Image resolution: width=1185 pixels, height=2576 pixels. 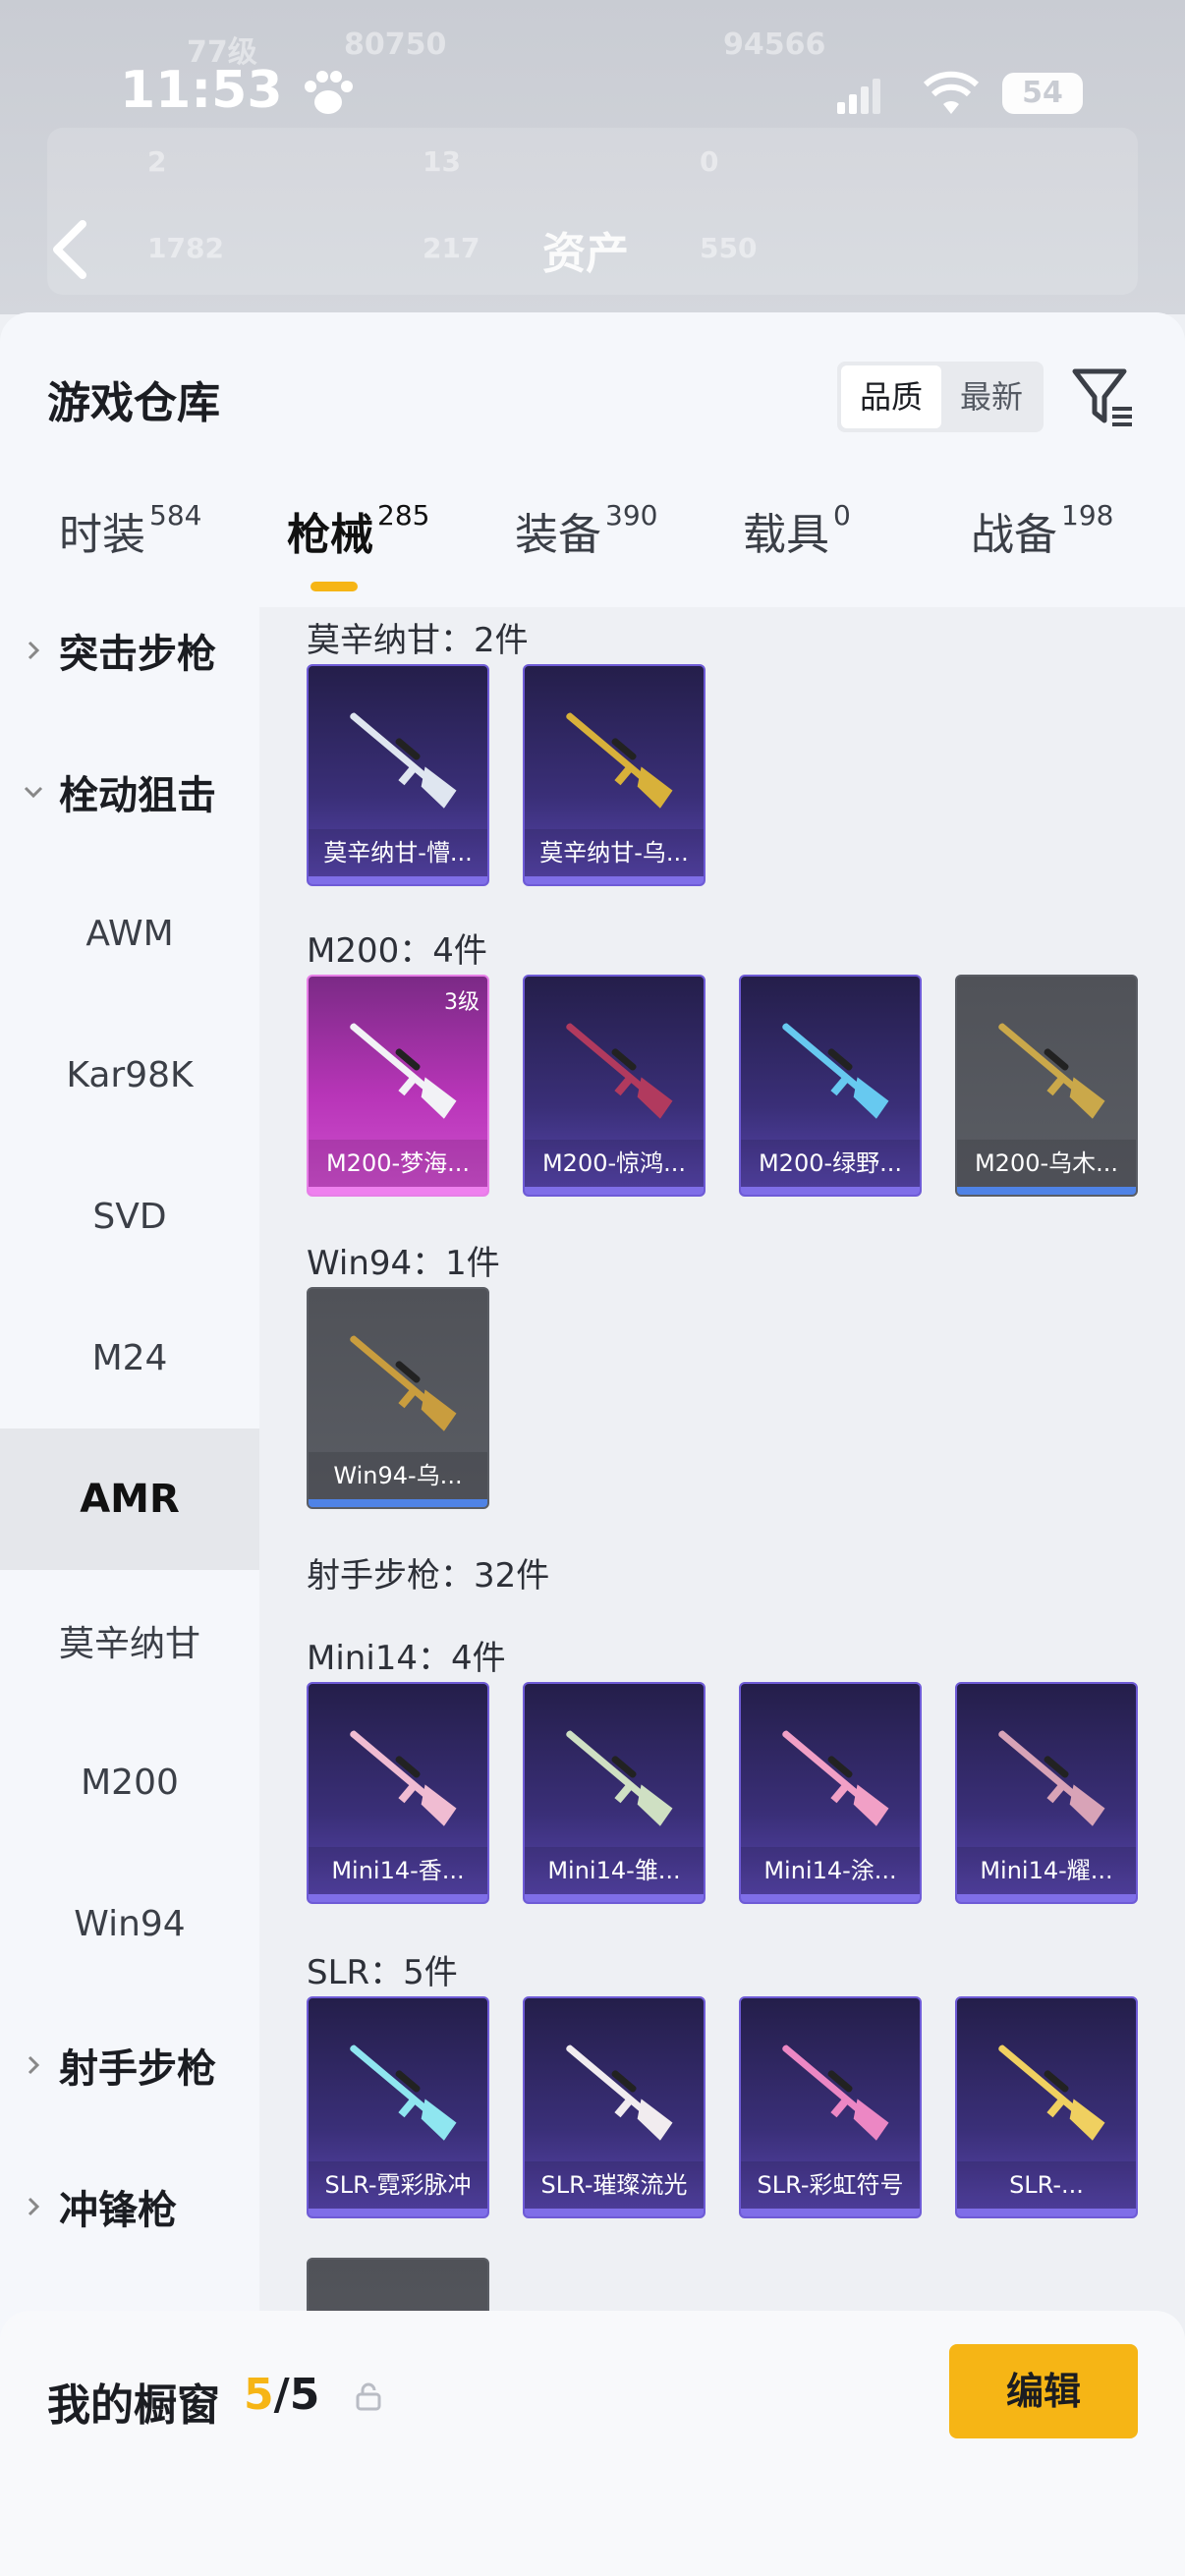 I want to click on sidebar-item-svd: SVD, so click(x=130, y=1216).